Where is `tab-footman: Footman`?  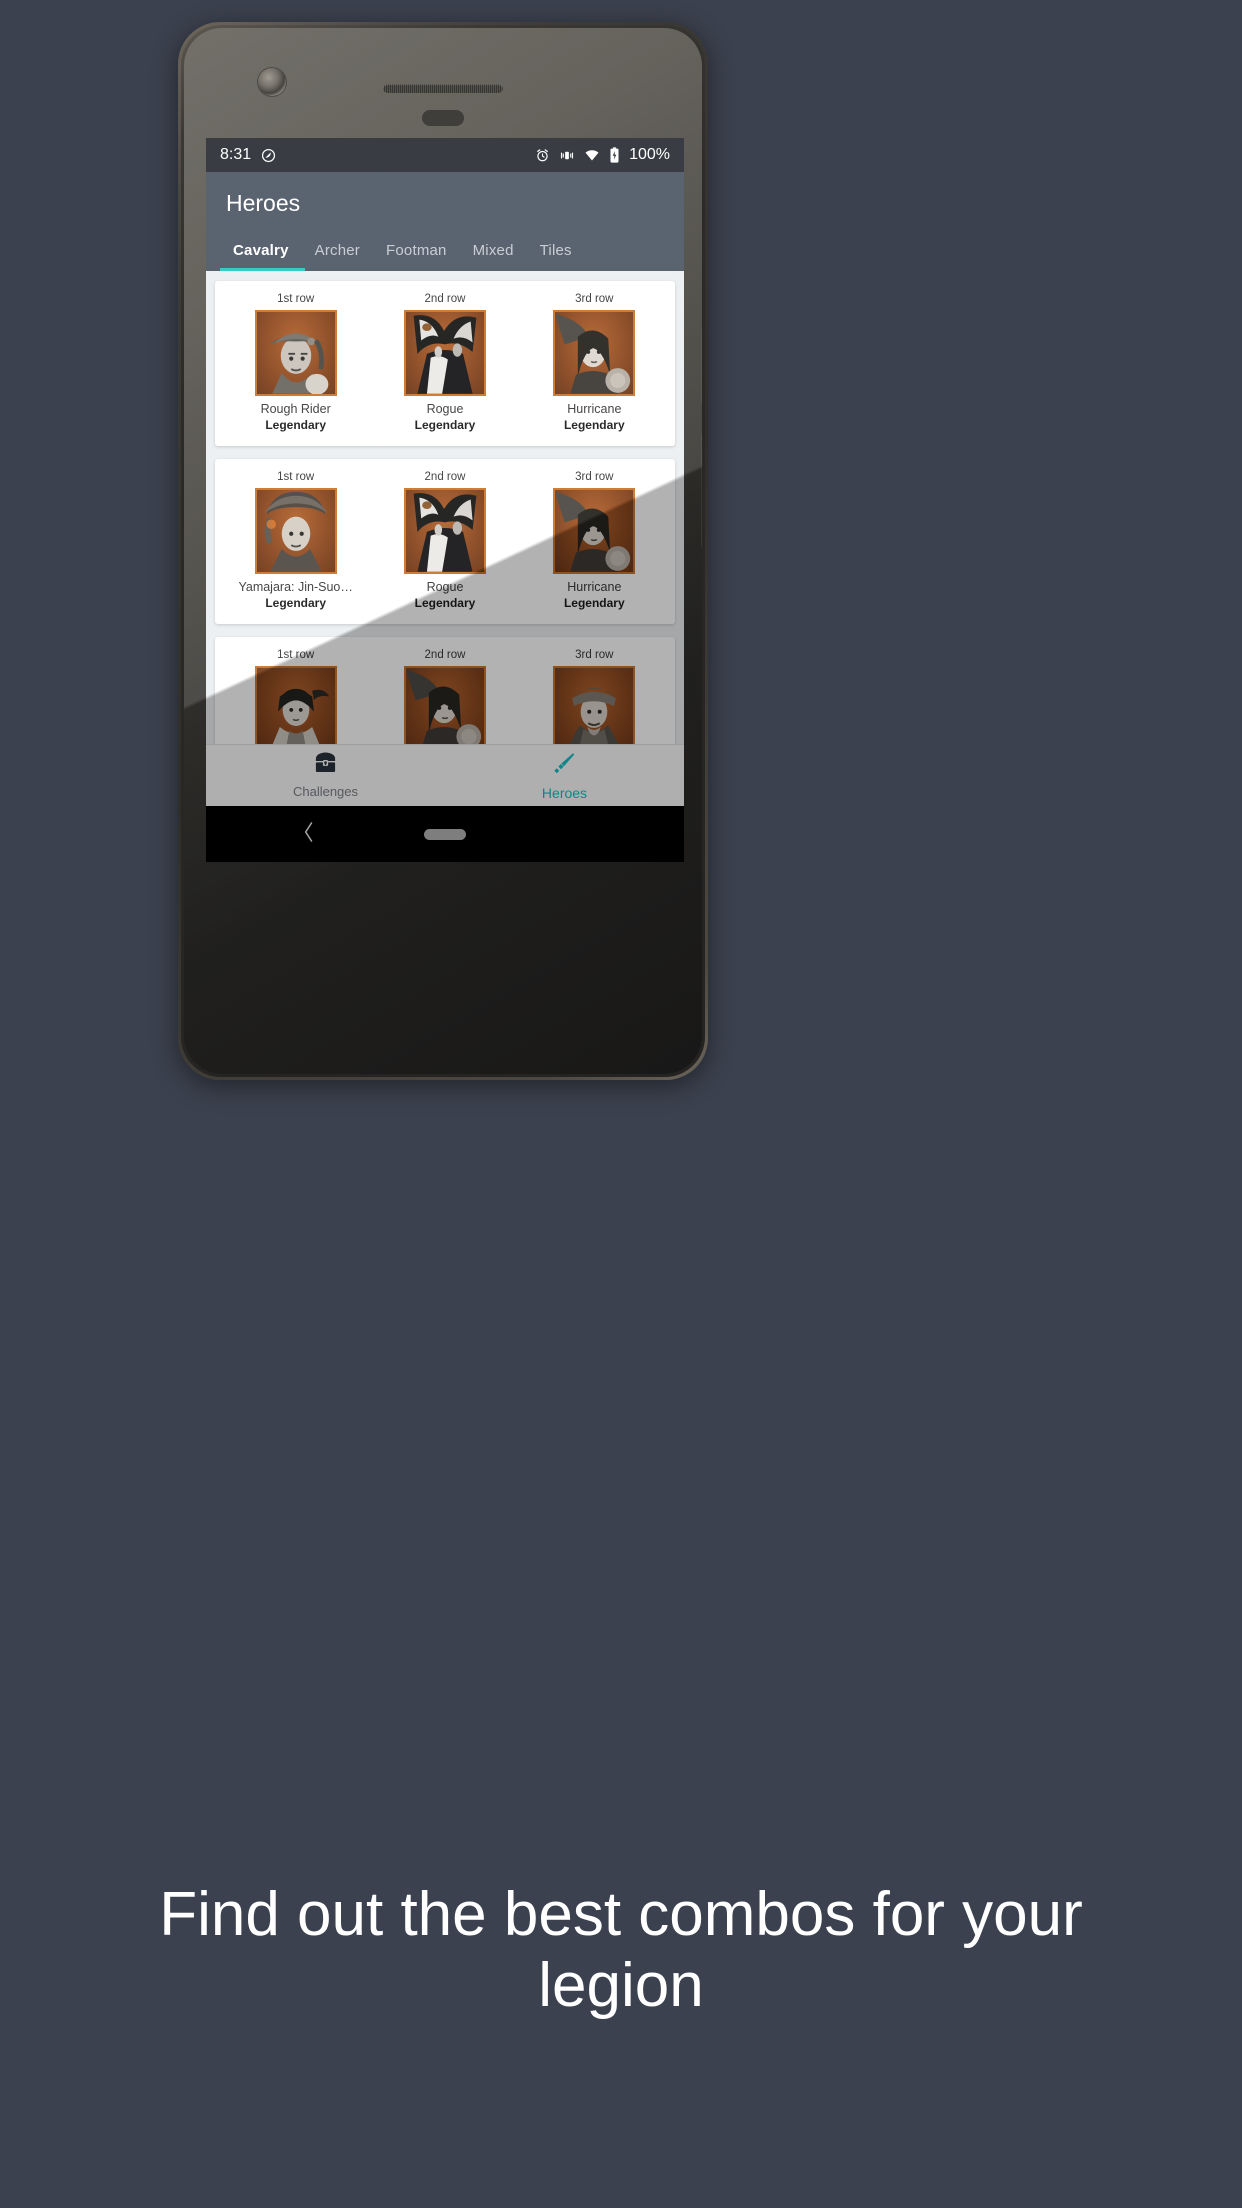 tab-footman: Footman is located at coordinates (416, 252).